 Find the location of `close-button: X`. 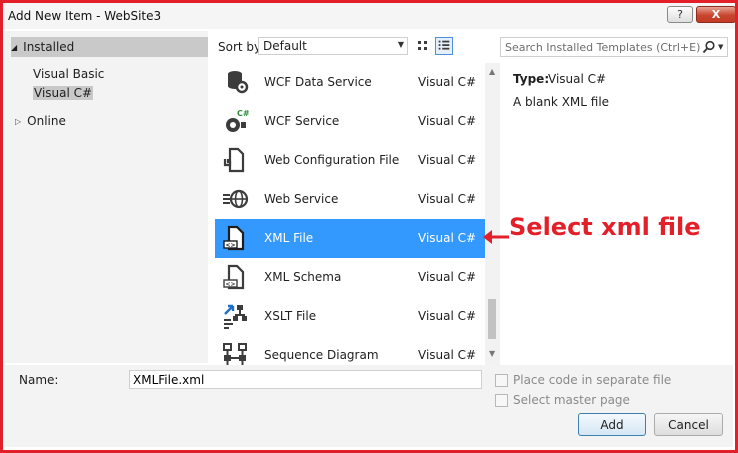

close-button: X is located at coordinates (716, 14).